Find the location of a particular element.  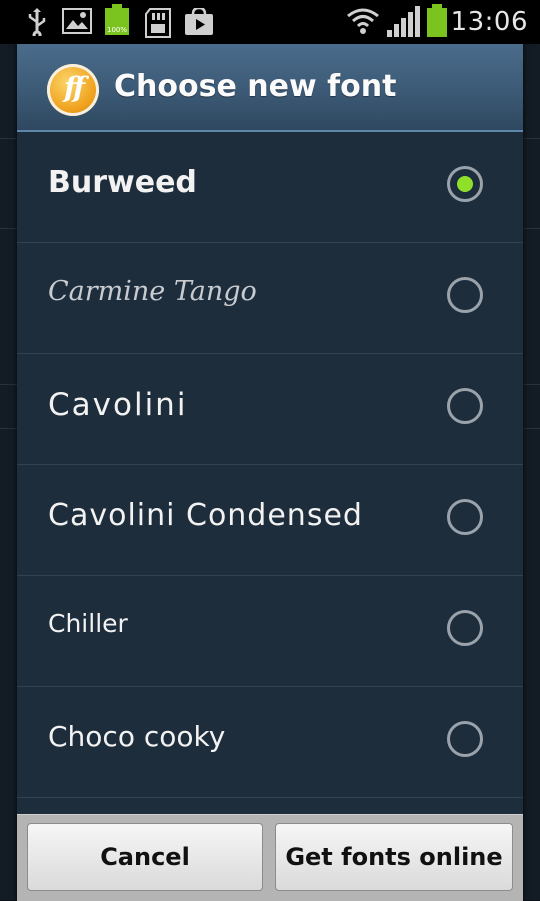

status-bar: 100% 13:06 is located at coordinates (270, 22).